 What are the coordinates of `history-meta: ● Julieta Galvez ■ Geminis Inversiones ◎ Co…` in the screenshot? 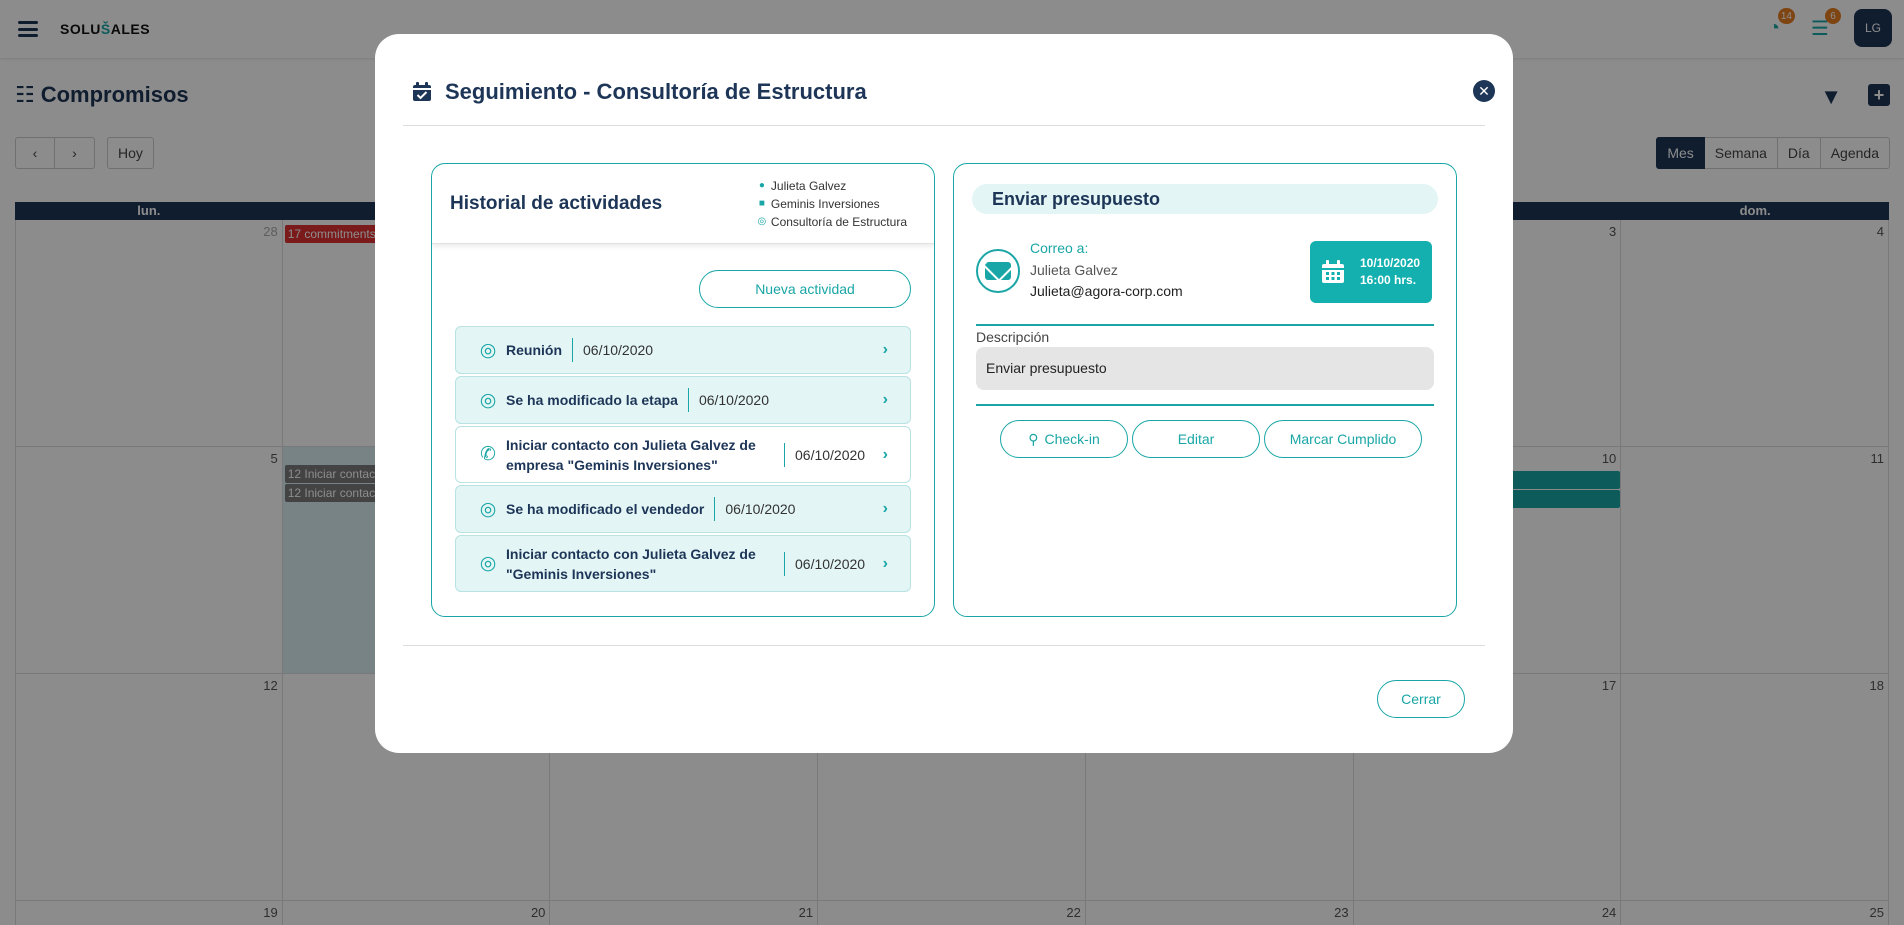 It's located at (832, 204).